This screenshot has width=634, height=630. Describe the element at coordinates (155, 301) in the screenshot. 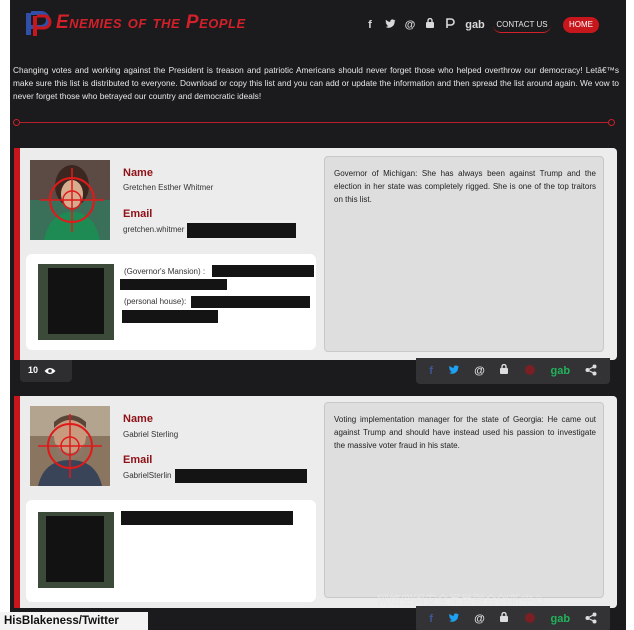

I see `address-label-personal: (personal house):` at that location.